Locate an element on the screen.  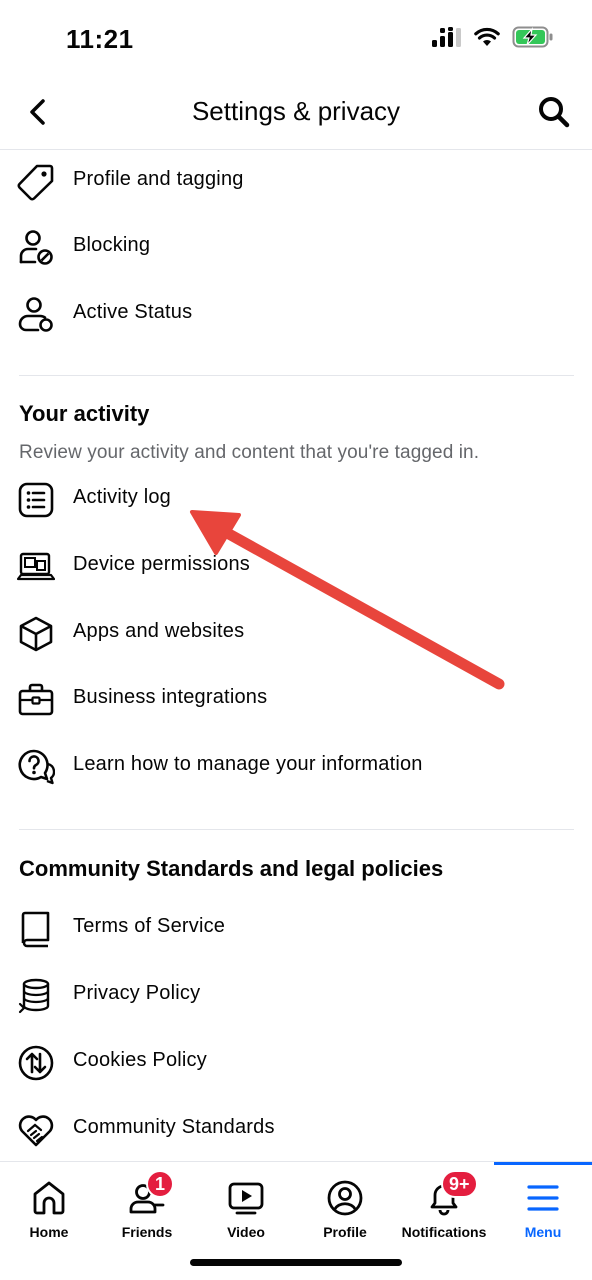
home-icon is located at coordinates (49, 1198).